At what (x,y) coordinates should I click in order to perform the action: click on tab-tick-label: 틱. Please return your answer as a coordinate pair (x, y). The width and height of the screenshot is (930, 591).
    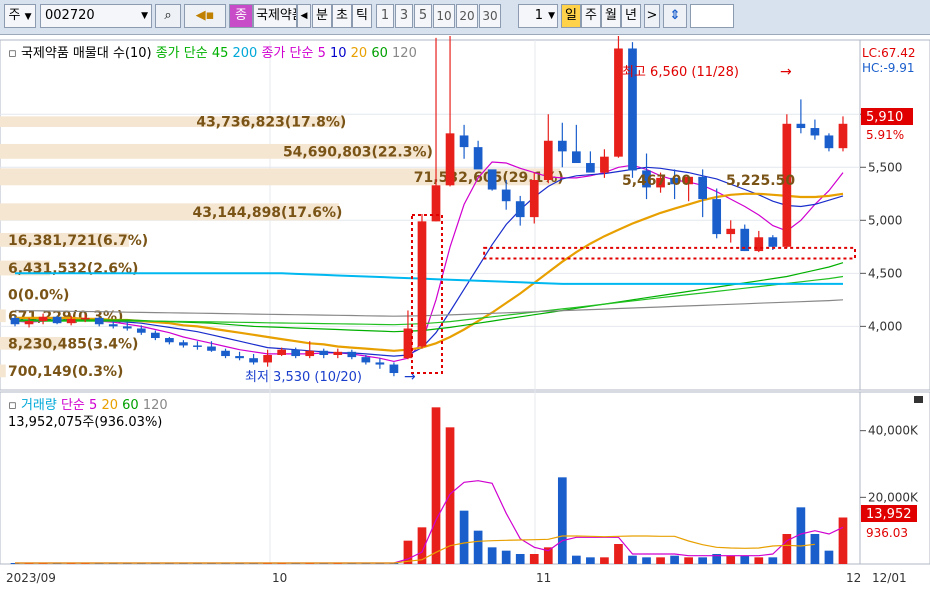
    Looking at the image, I should click on (362, 15).